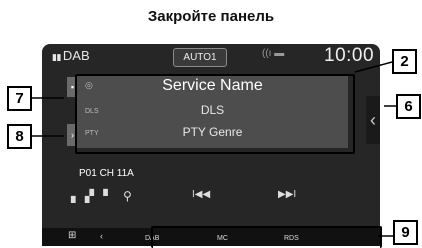 This screenshot has height=248, width=422. What do you see at coordinates (408, 106) in the screenshot?
I see `callout-6: 6` at bounding box center [408, 106].